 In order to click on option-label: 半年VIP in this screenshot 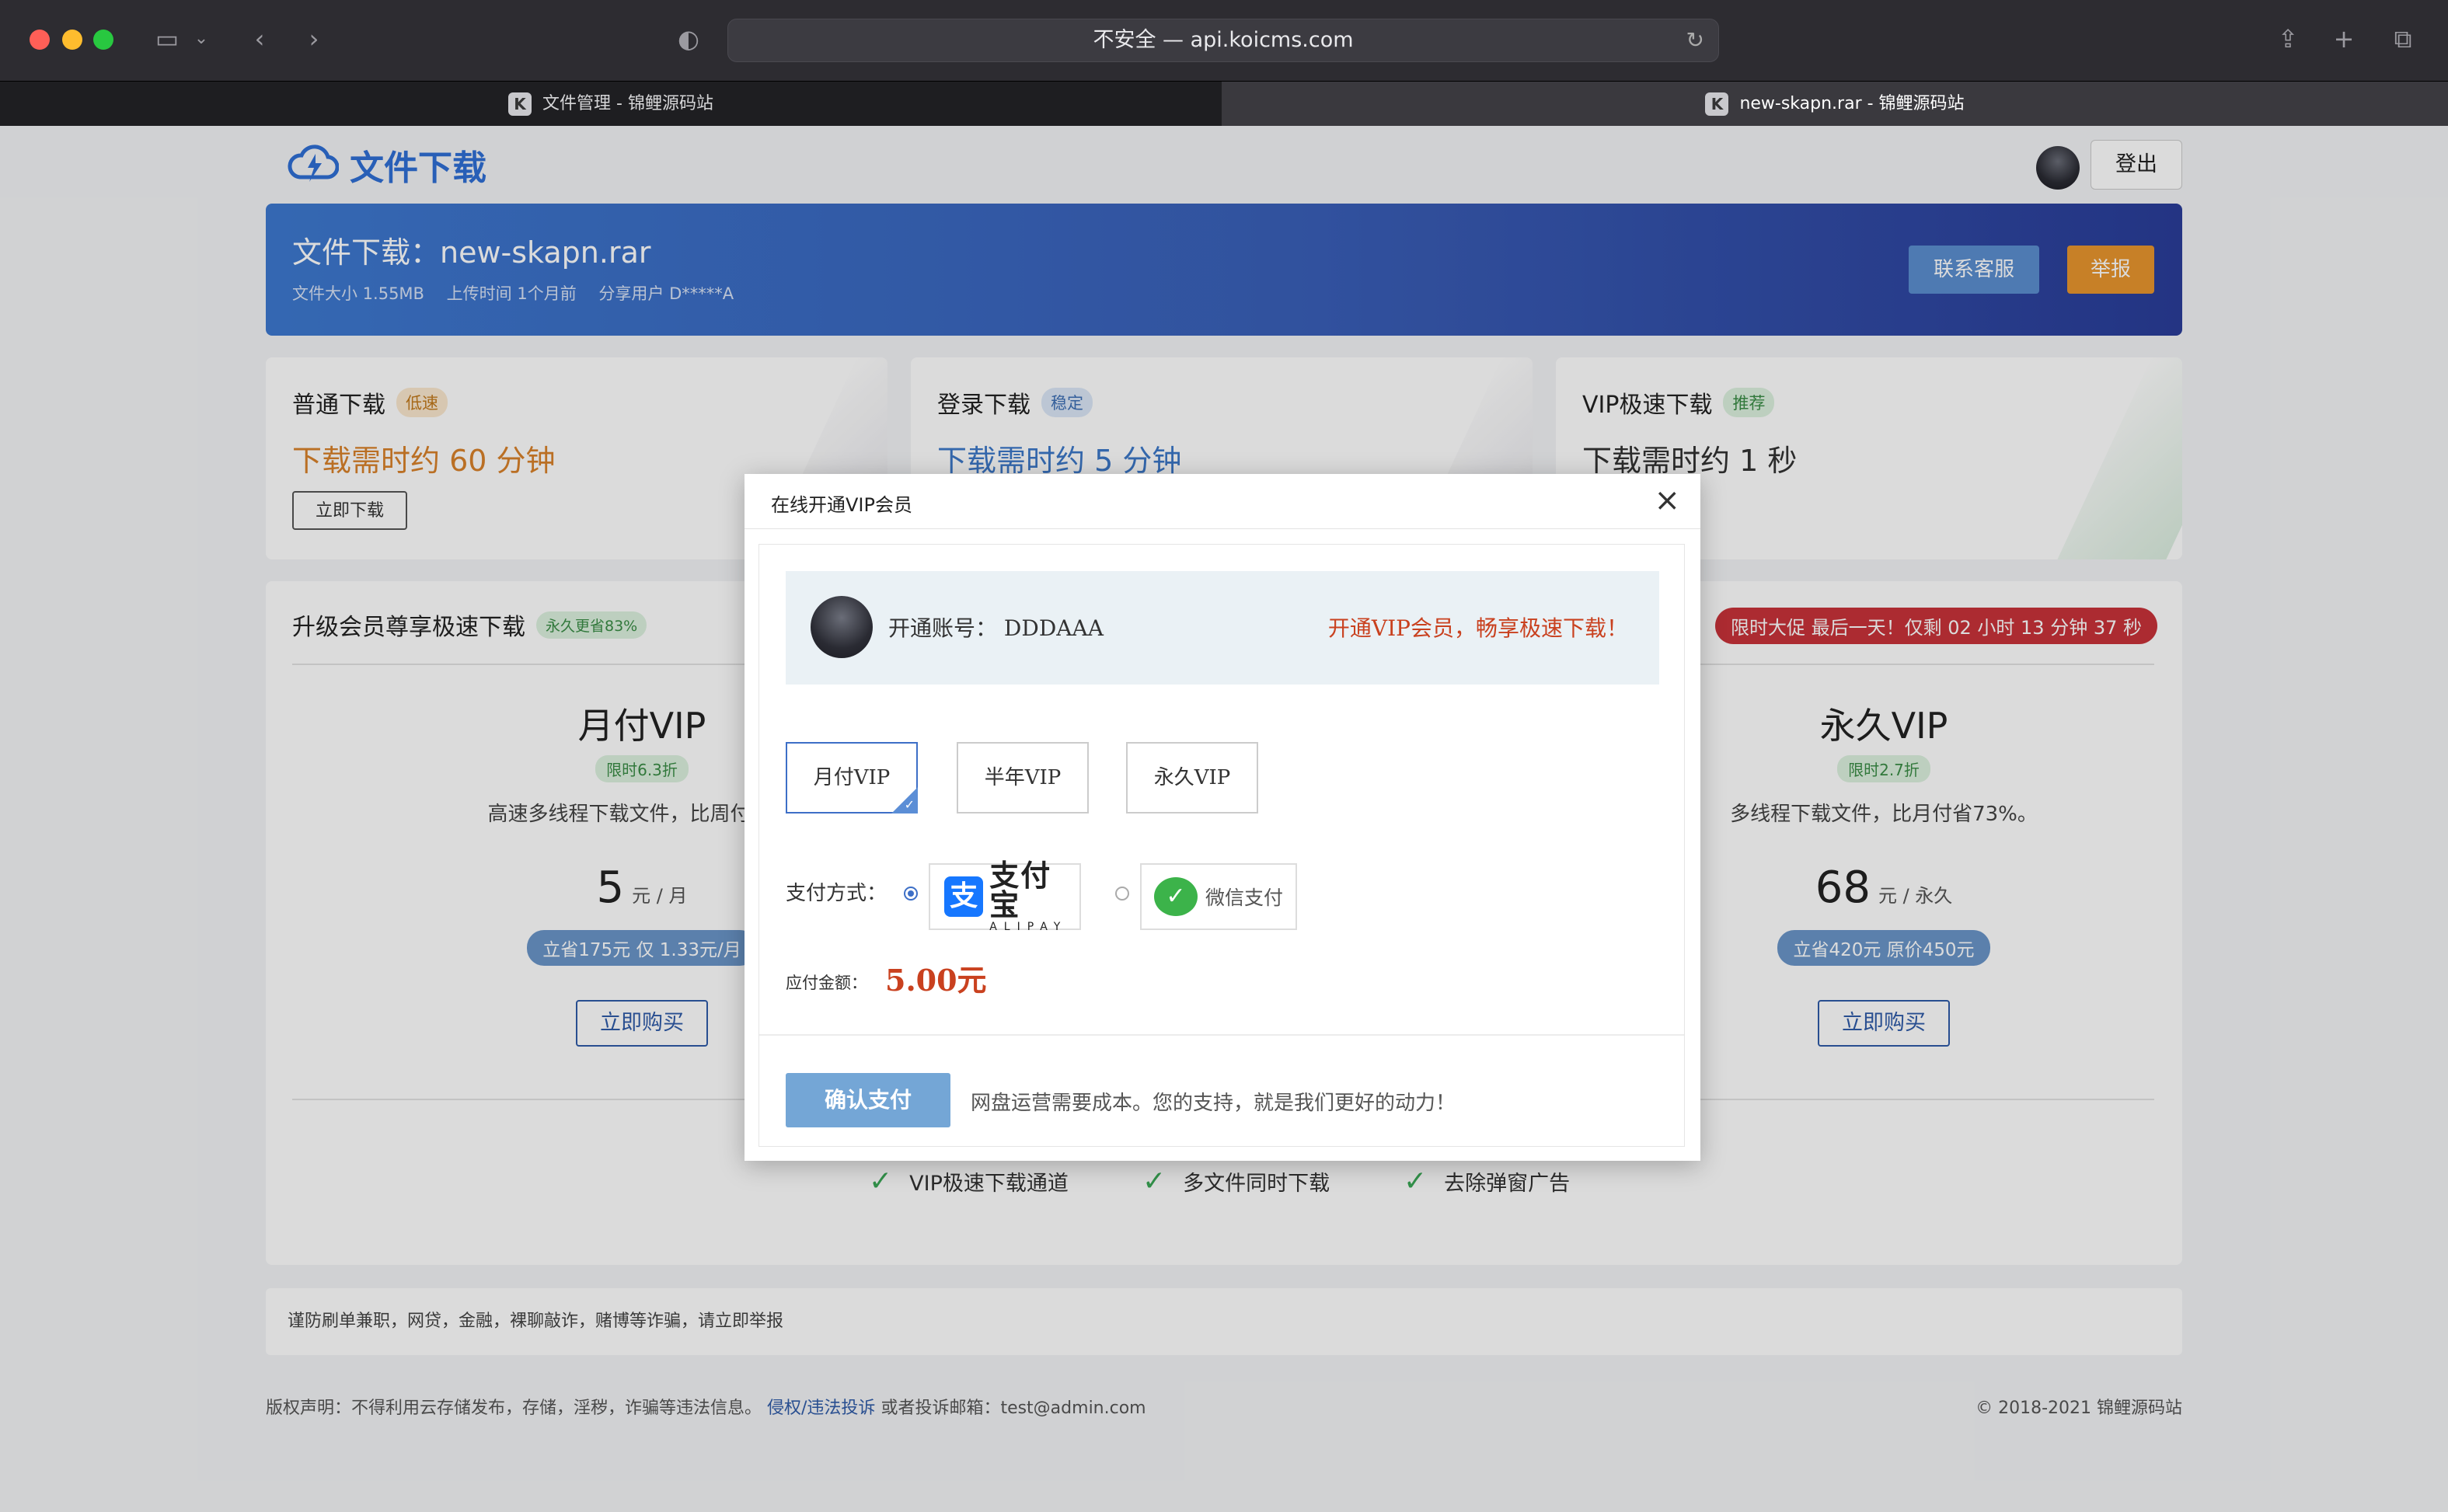, I will do `click(1023, 778)`.